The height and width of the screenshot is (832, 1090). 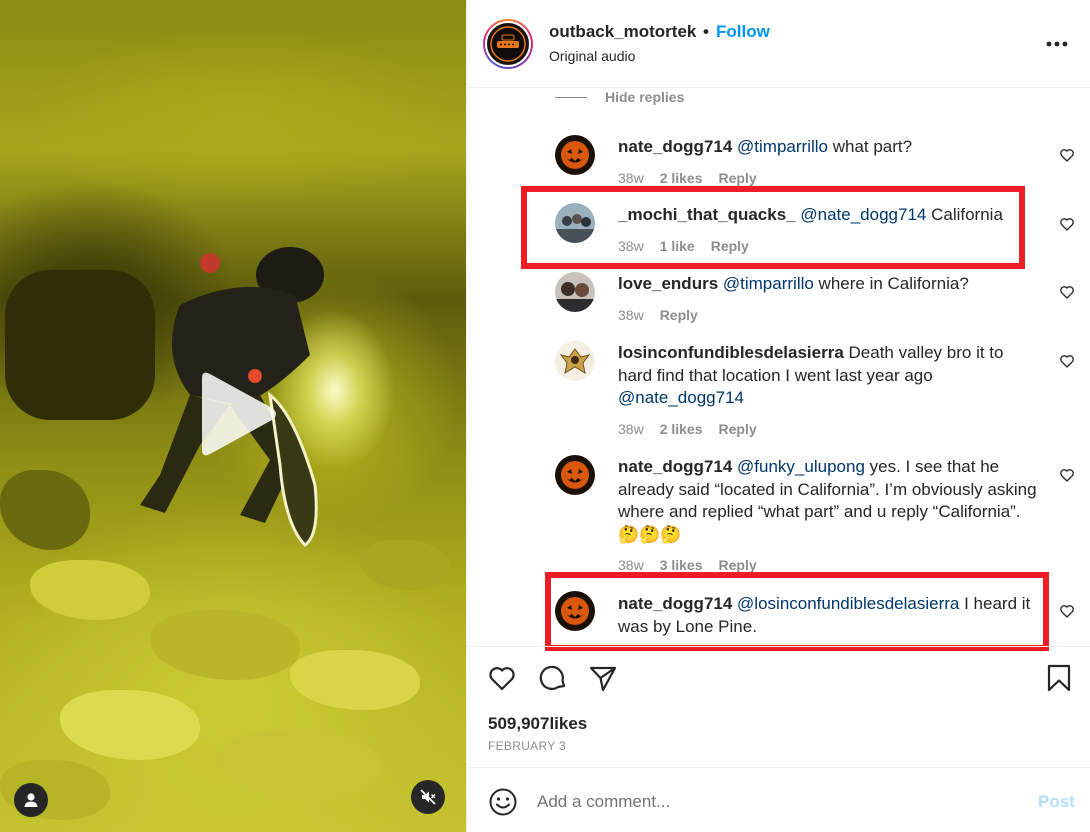 What do you see at coordinates (527, 746) in the screenshot?
I see `post-date: FEBRUARY 3` at bounding box center [527, 746].